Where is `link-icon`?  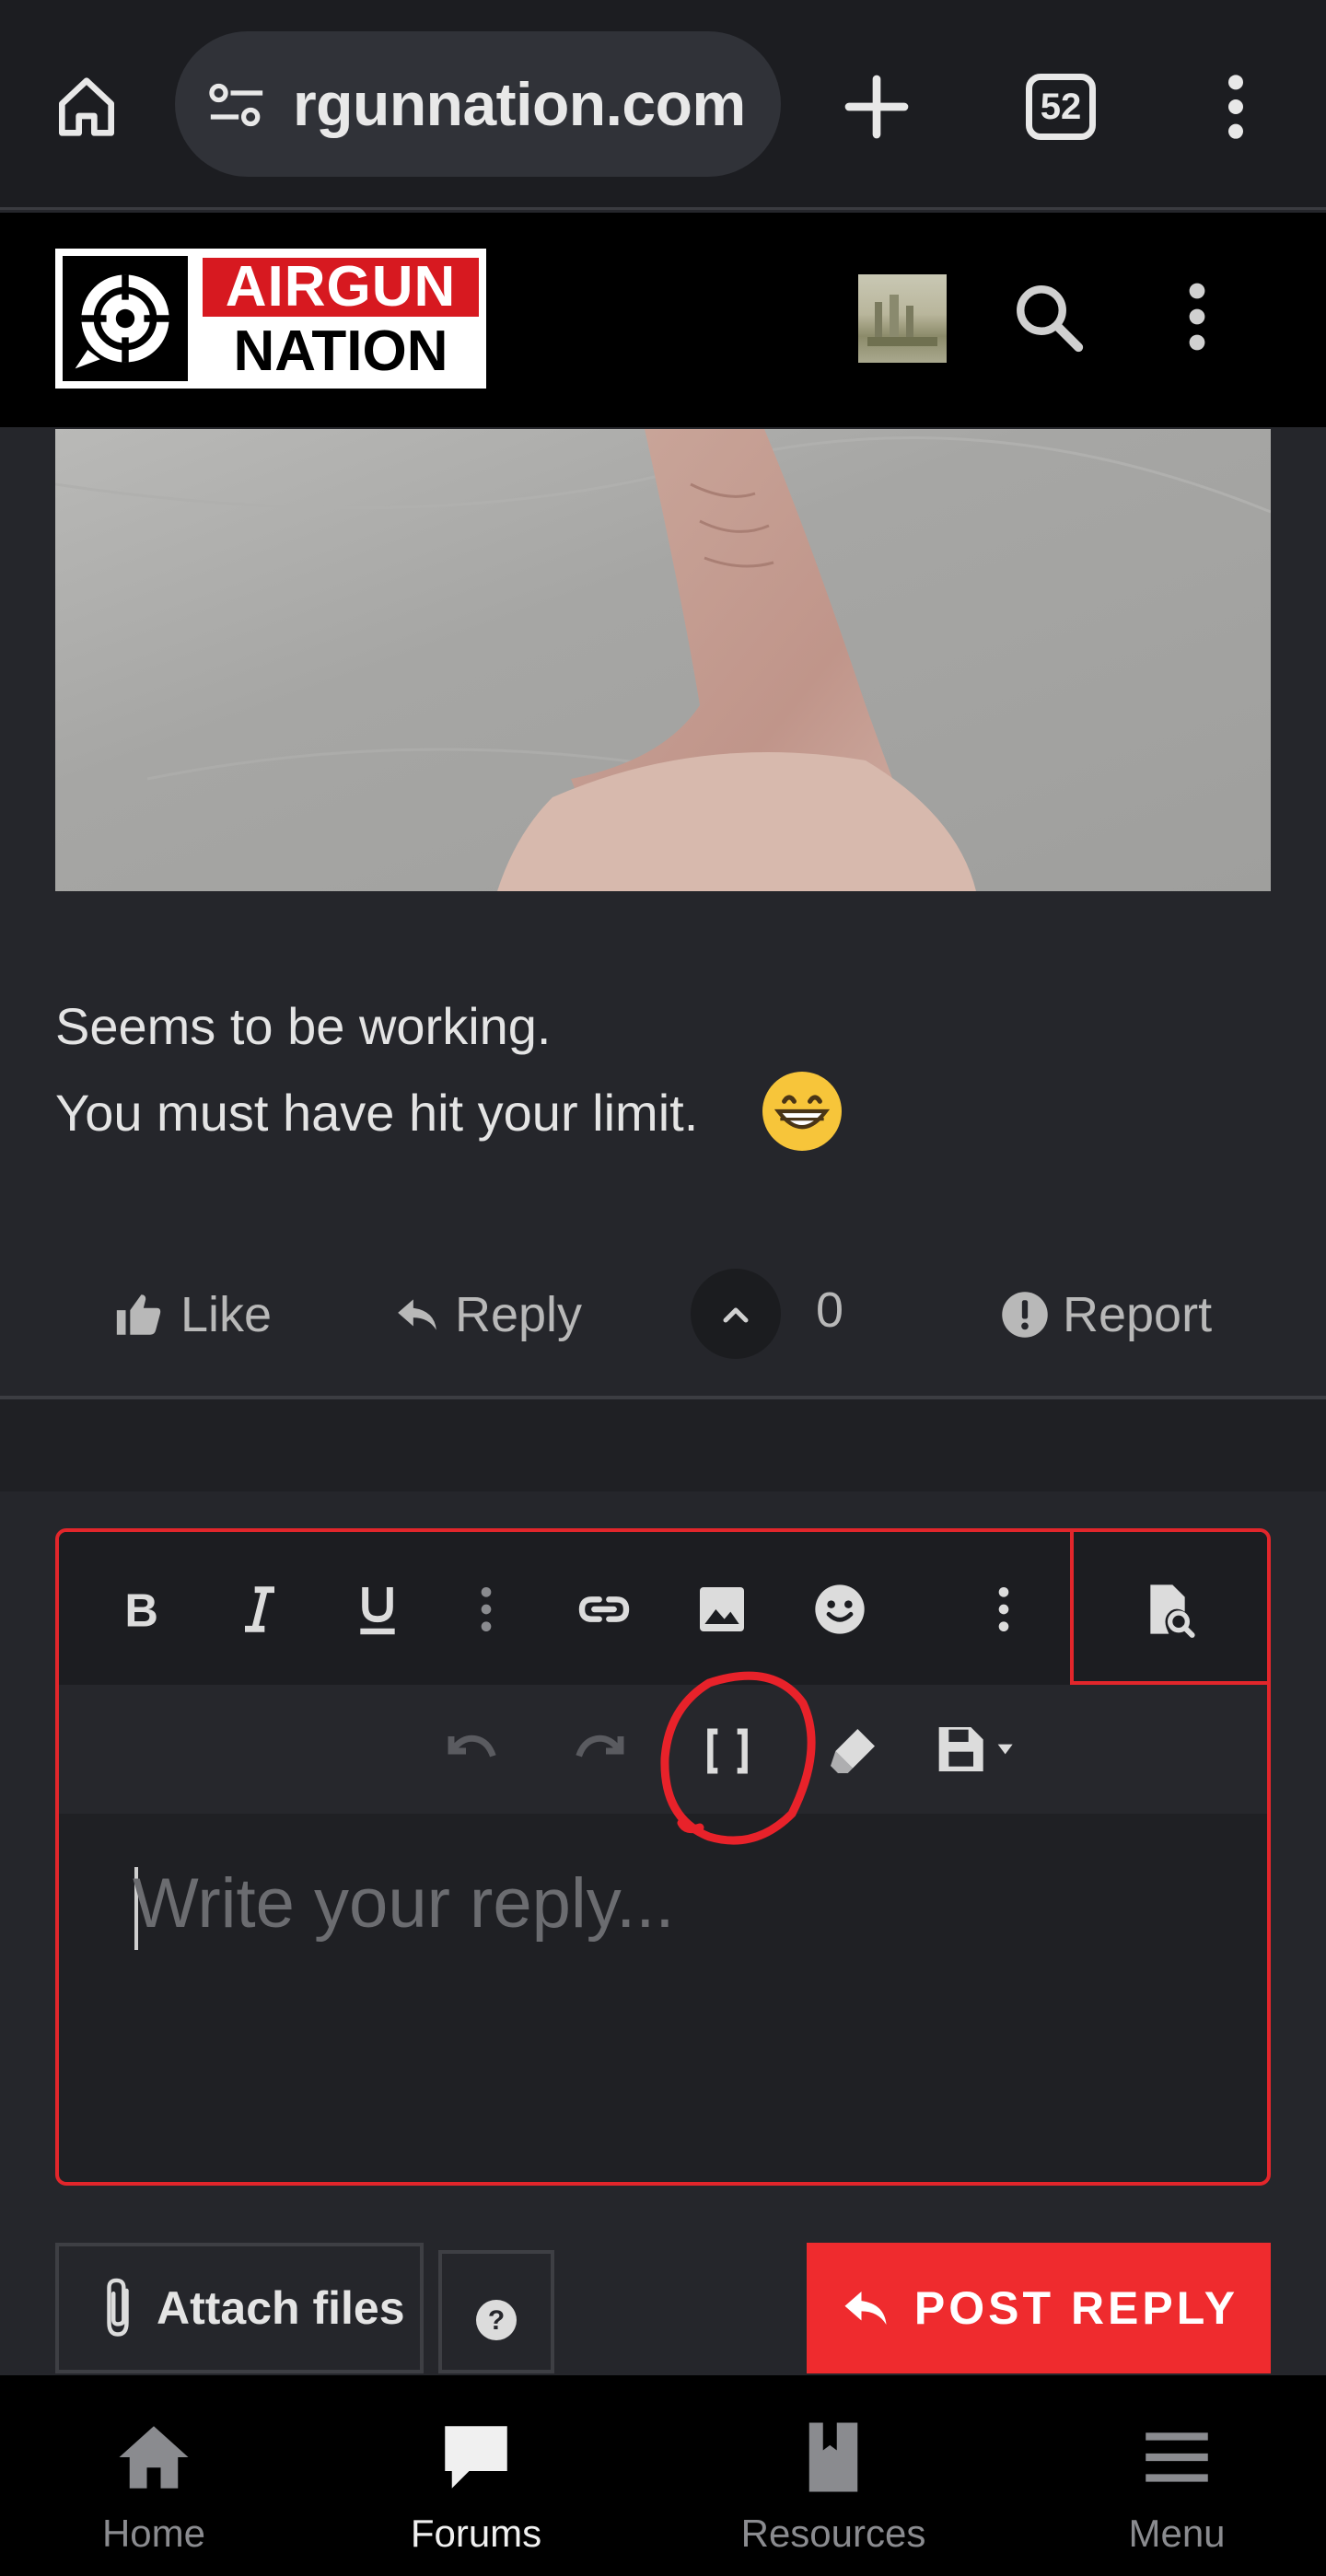
link-icon is located at coordinates (604, 1609).